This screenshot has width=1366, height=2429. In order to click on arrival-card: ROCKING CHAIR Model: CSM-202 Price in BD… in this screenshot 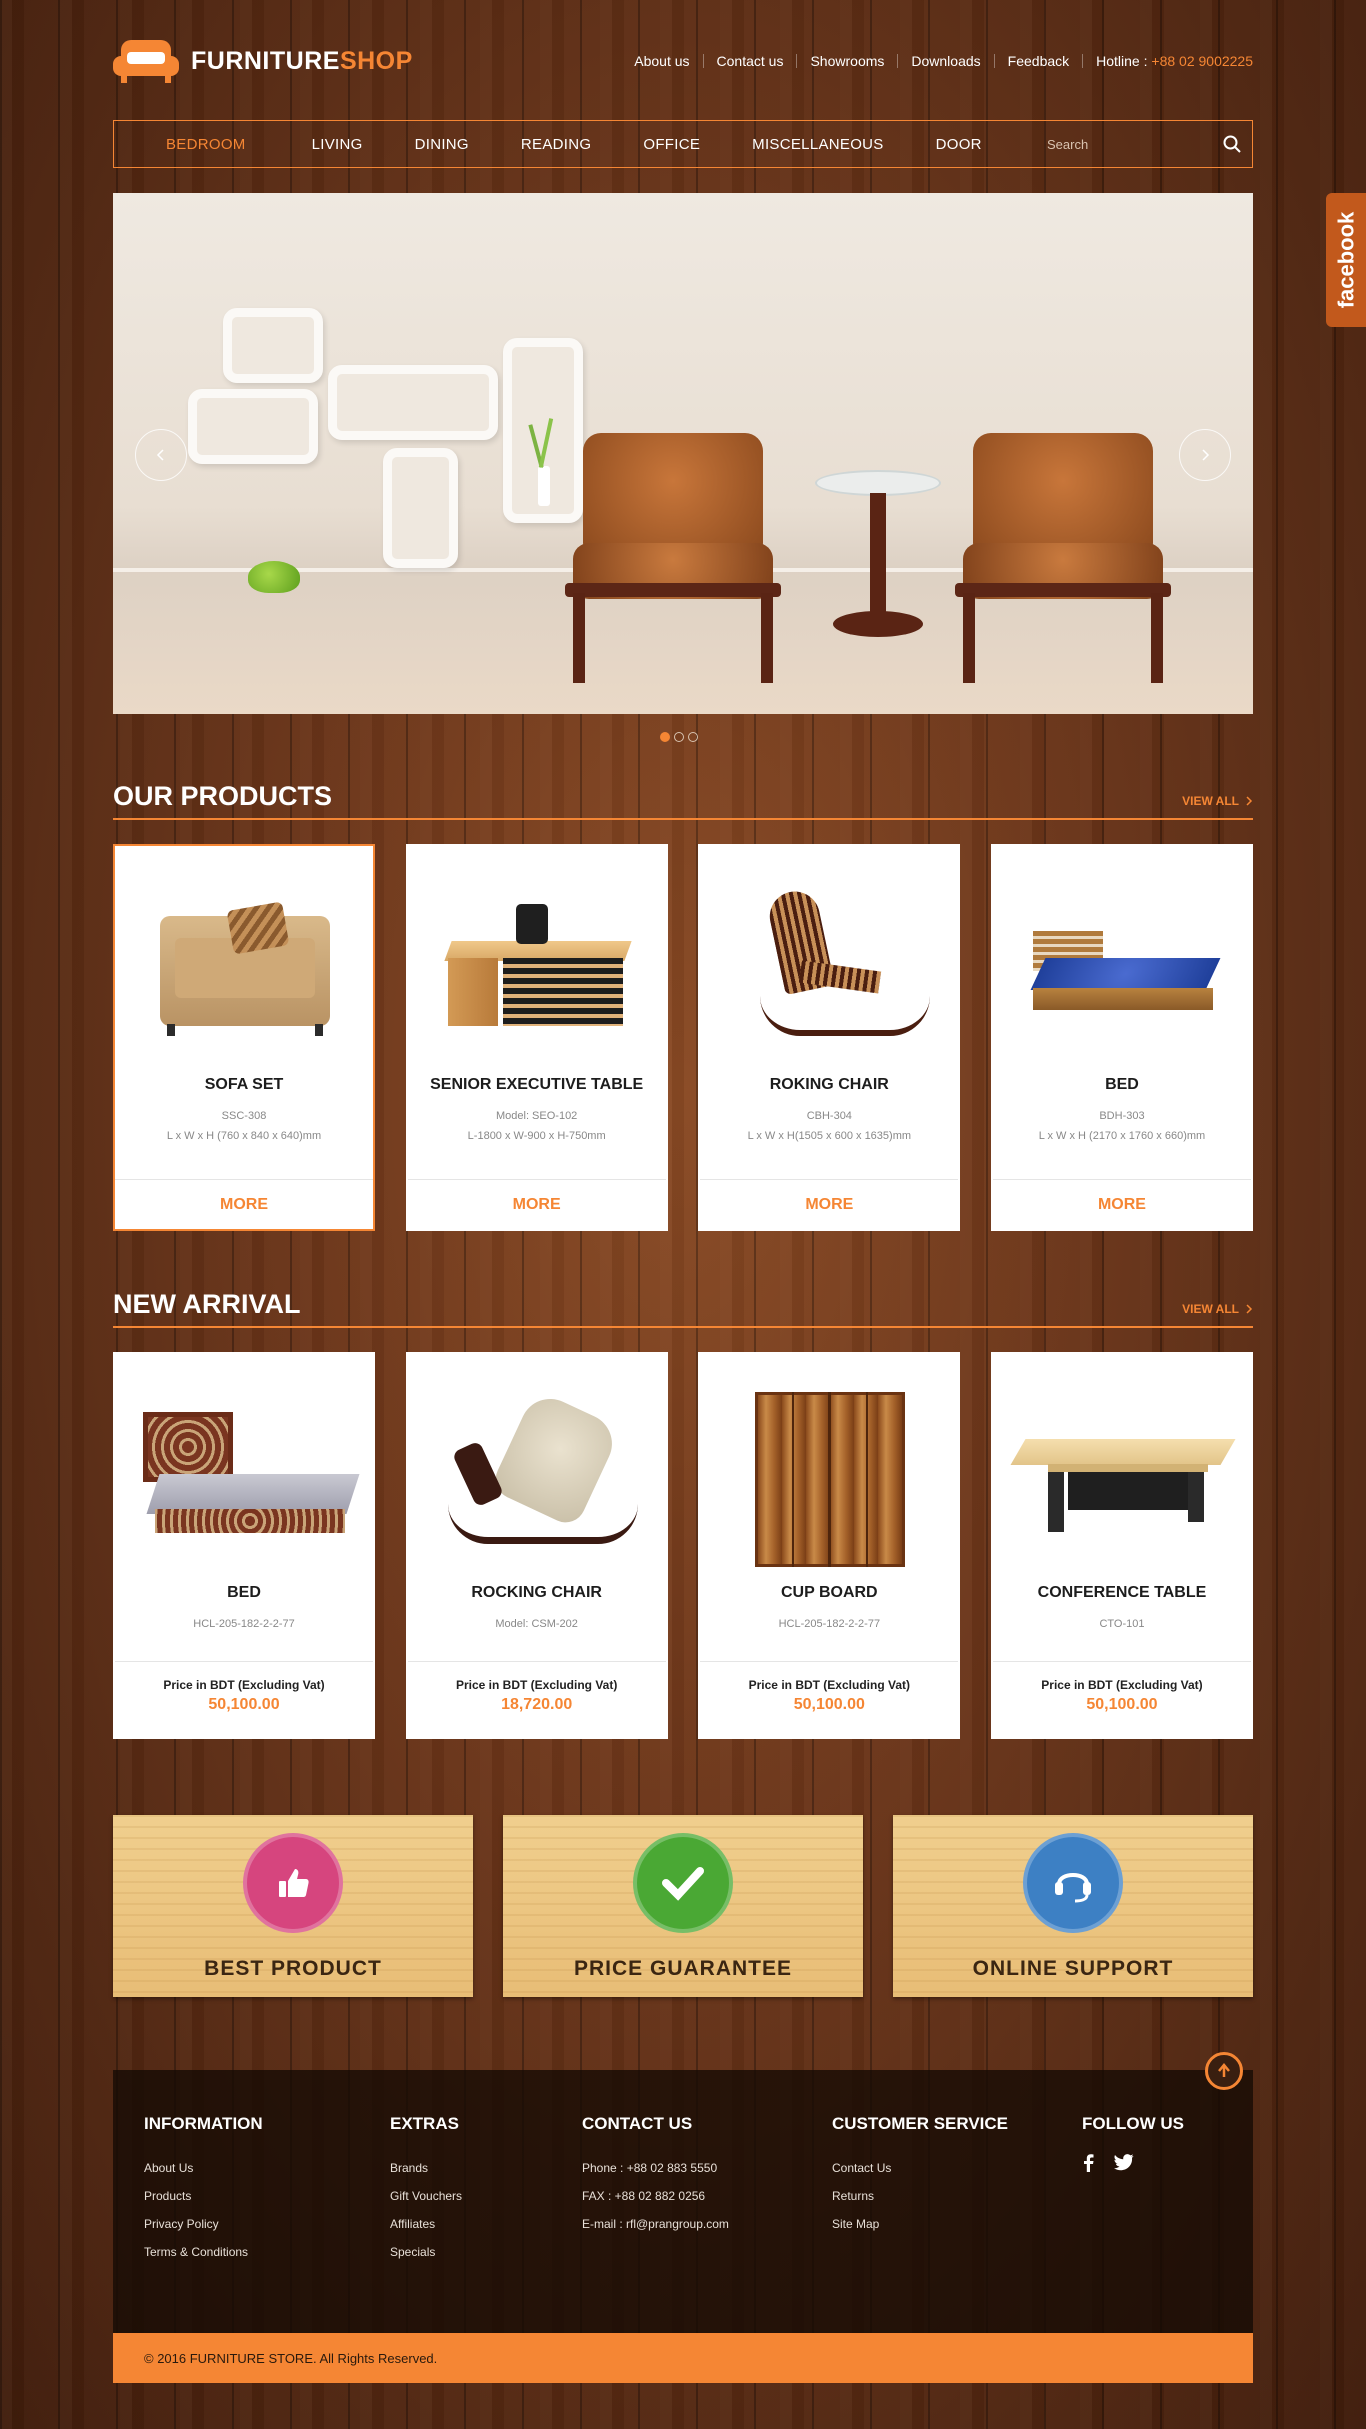, I will do `click(536, 1545)`.